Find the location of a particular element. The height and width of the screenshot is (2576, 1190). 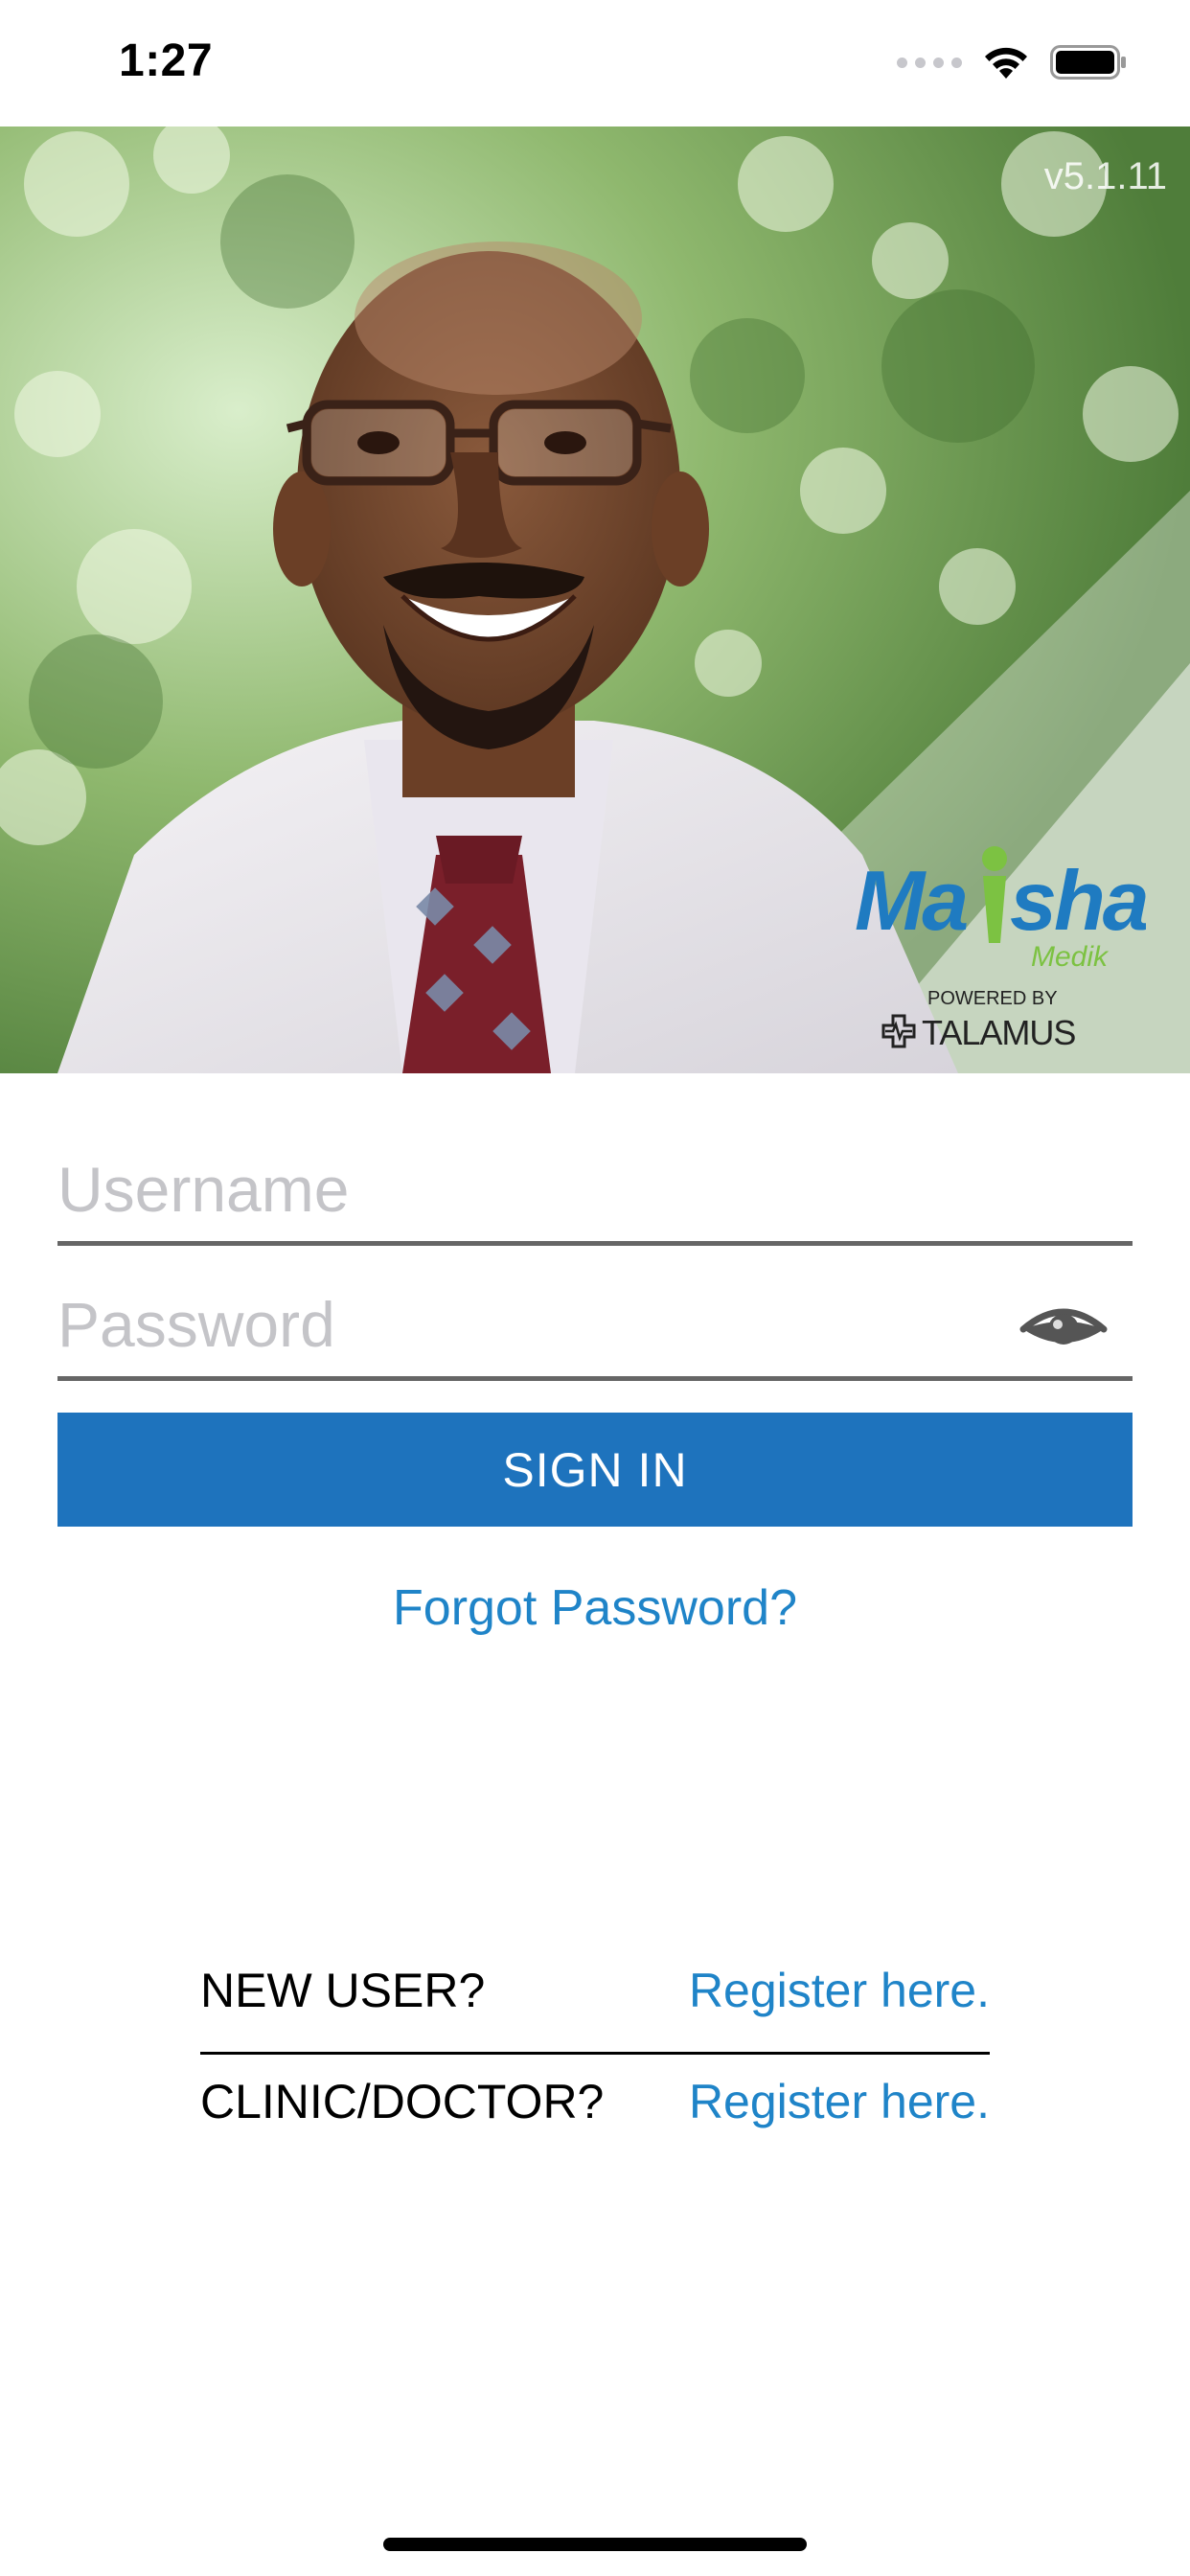

clinic-doctor-row: CLINIC/DOCTOR? Register here. is located at coordinates (595, 2107).